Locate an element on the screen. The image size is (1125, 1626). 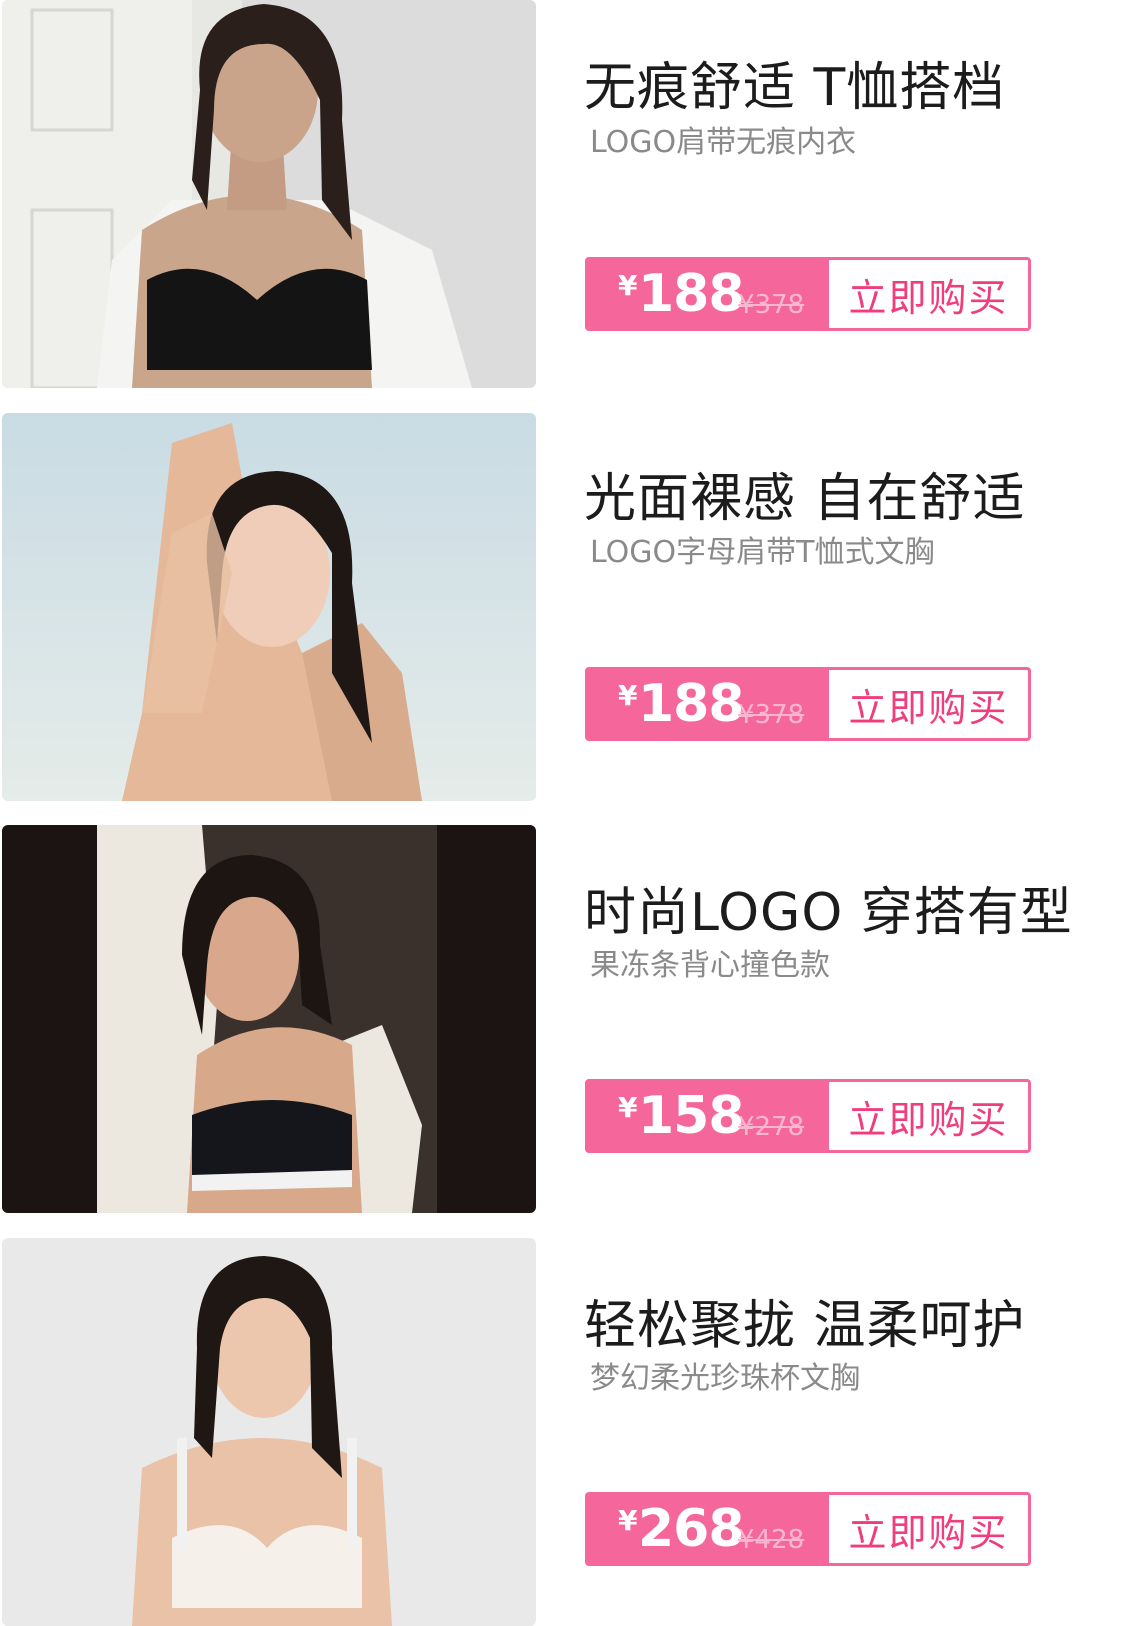
price-buy-button: ¥ 158 ¥278 立即购买 is located at coordinates (808, 1116).